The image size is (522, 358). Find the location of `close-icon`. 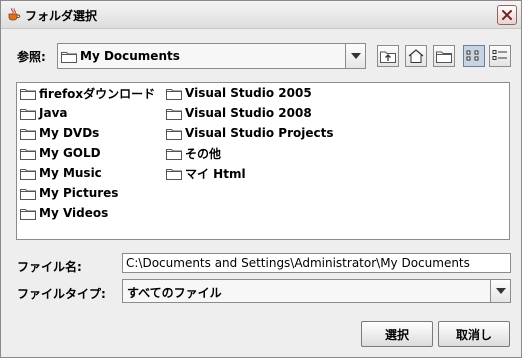

close-icon is located at coordinates (507, 15).